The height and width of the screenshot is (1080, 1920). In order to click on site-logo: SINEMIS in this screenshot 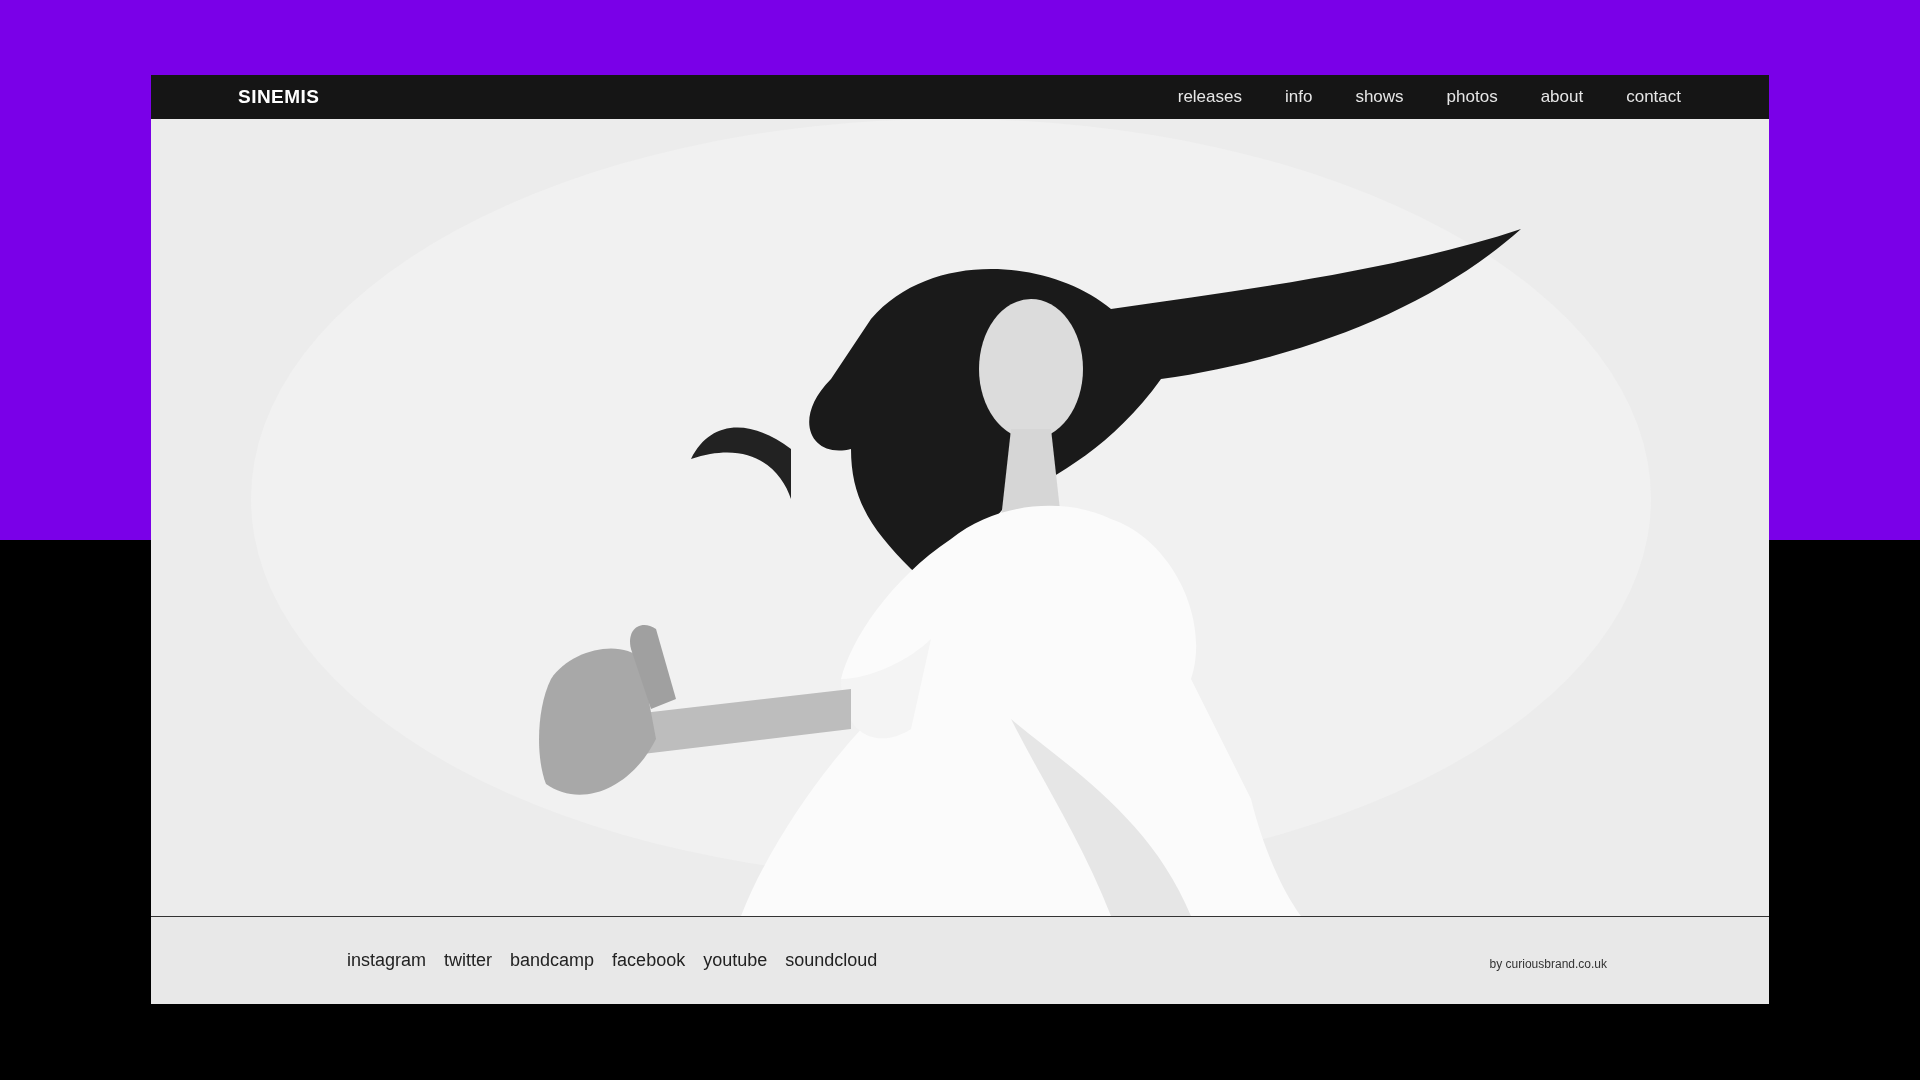, I will do `click(279, 97)`.